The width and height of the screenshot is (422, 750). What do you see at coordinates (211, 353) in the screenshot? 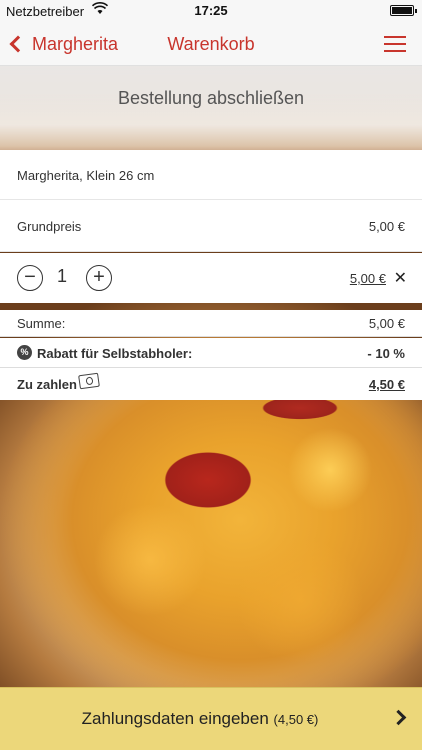
I see `discount-row: % Rabatt für Selbstabholer: - 10 %` at bounding box center [211, 353].